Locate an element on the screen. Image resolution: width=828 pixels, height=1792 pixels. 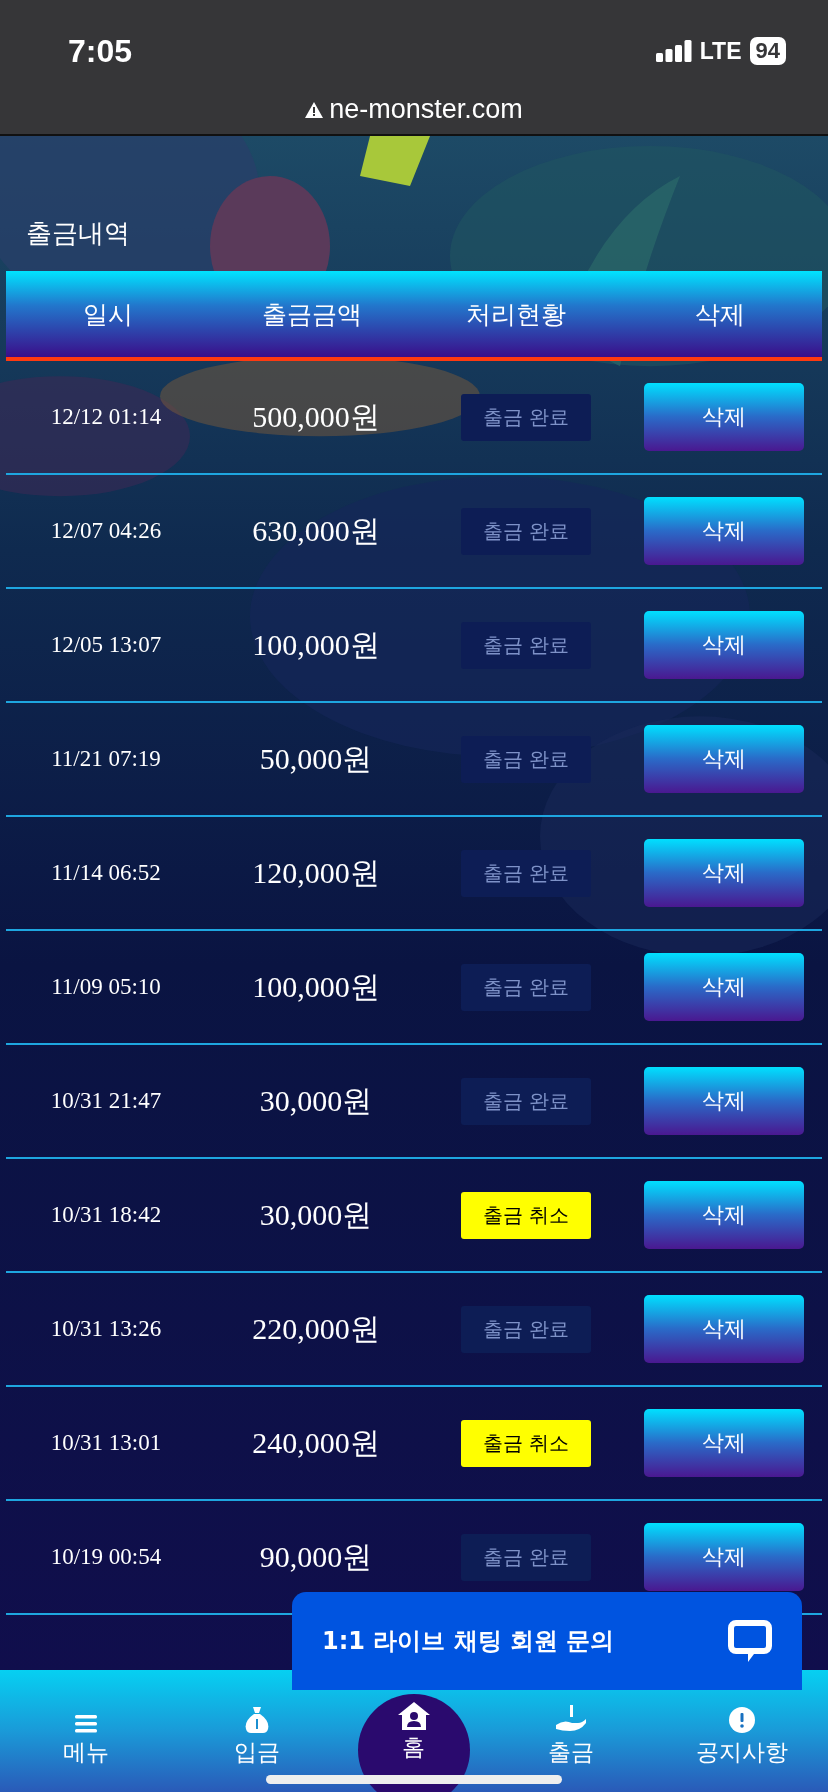
nav-item: 메뉴 is located at coordinates (85, 1753).